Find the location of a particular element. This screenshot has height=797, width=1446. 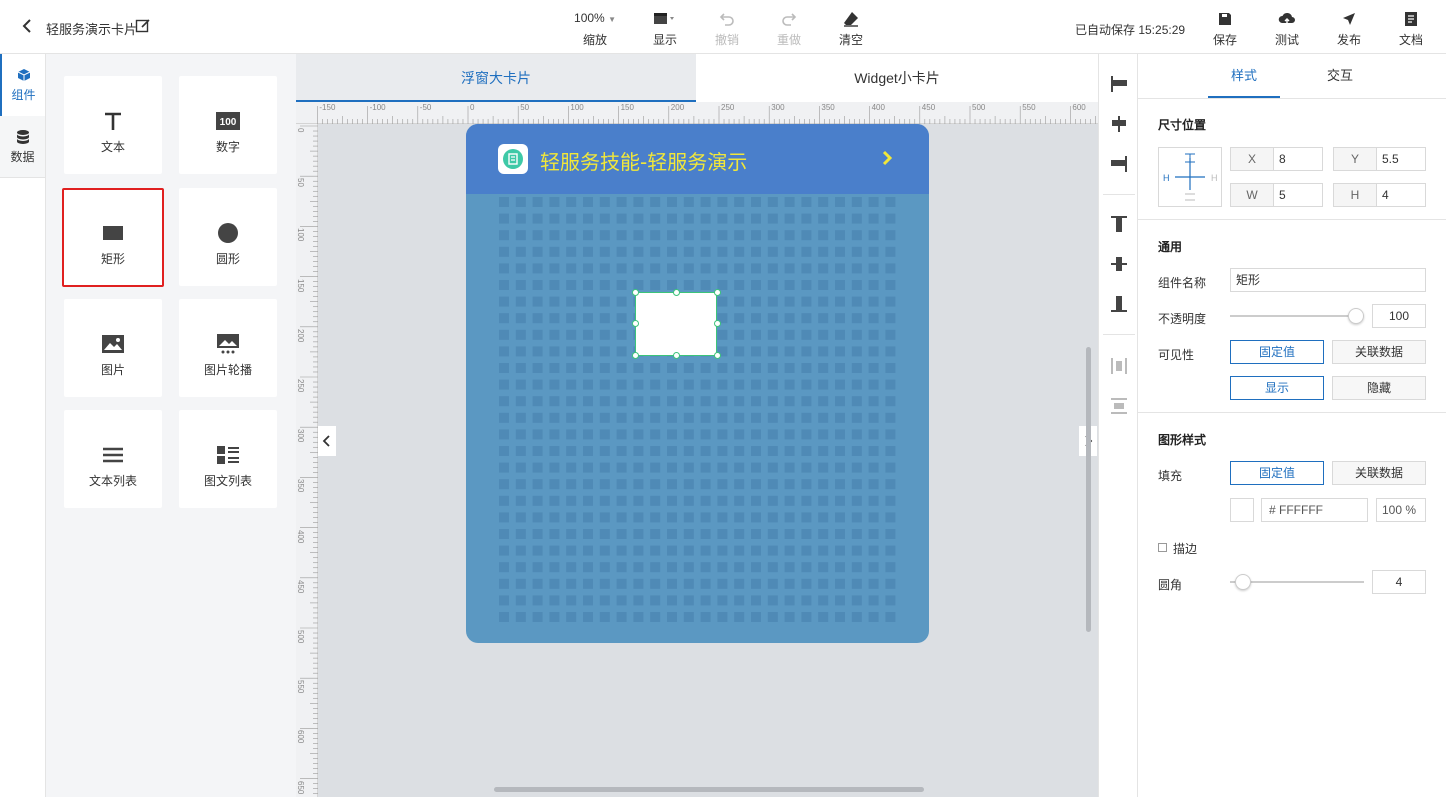

visibility-bind-data-button: 关联数据 is located at coordinates (1379, 352).